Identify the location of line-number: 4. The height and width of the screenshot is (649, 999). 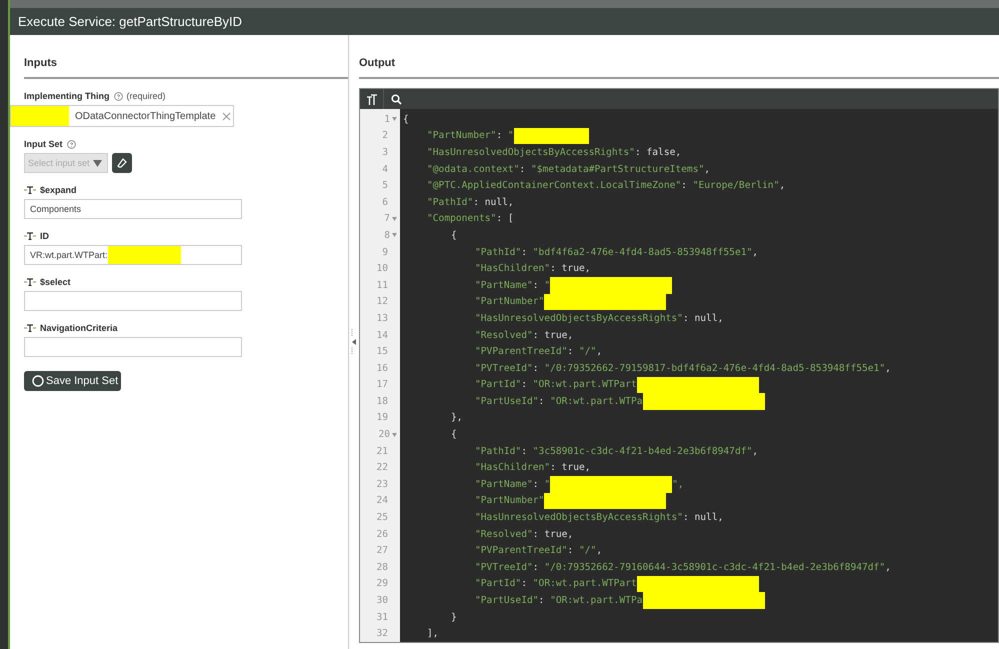
(385, 169).